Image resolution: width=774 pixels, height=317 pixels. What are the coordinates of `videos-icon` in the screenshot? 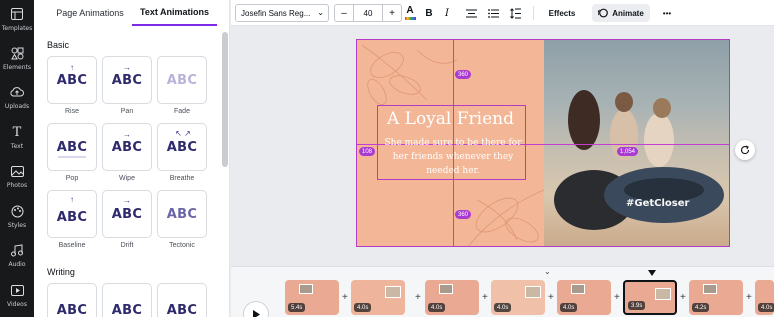 It's located at (17, 290).